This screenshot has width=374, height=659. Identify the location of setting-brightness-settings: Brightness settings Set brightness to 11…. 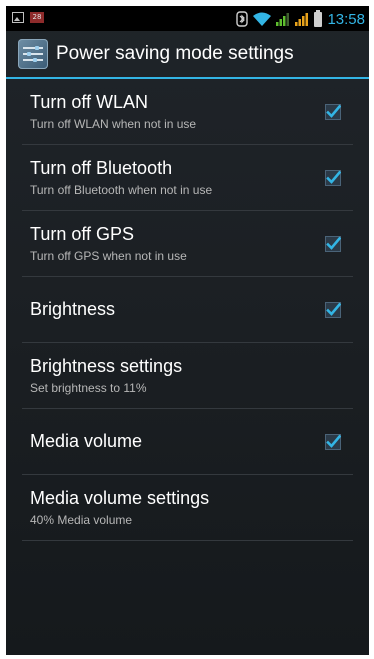
(187, 376).